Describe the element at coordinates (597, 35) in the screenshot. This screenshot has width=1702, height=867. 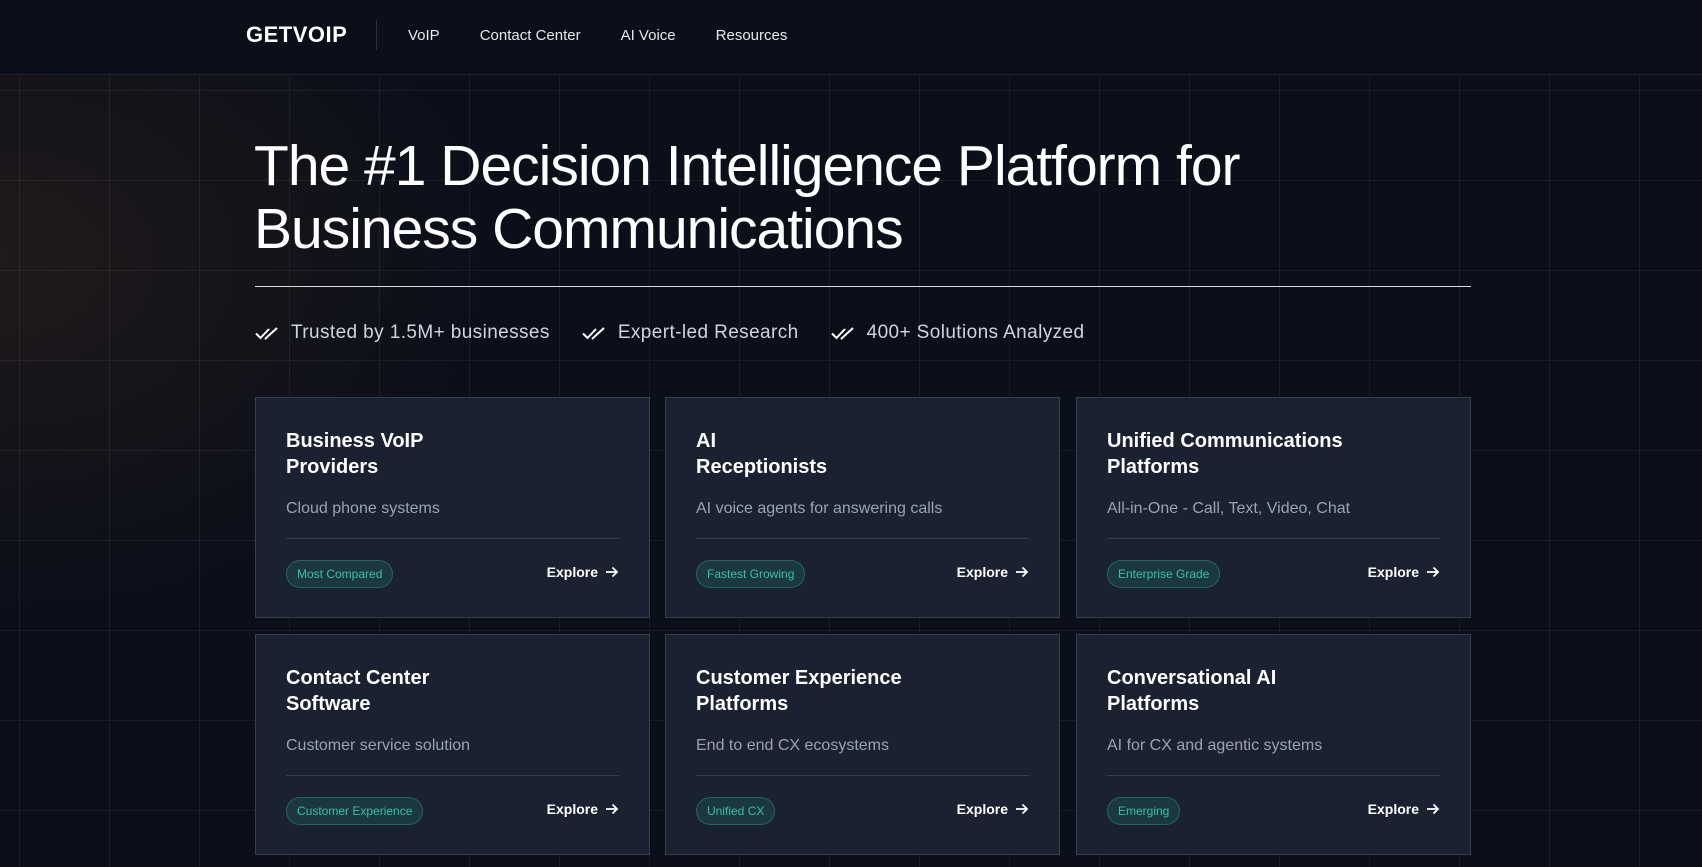
I see `main-nav: VoIP Contact Center AI Voice Resources` at that location.